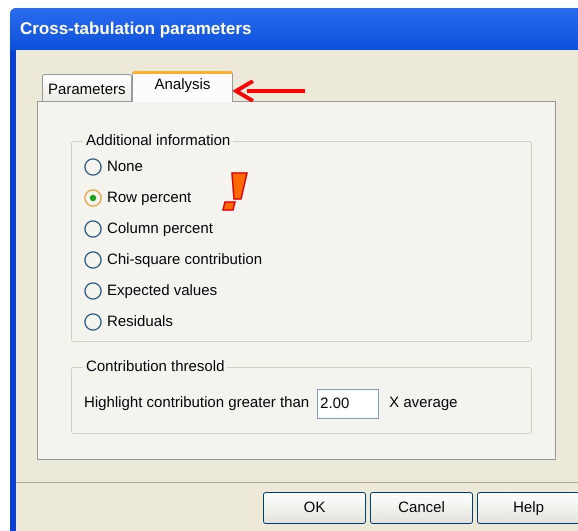 The height and width of the screenshot is (531, 578). Describe the element at coordinates (125, 166) in the screenshot. I see `option-label: None` at that location.